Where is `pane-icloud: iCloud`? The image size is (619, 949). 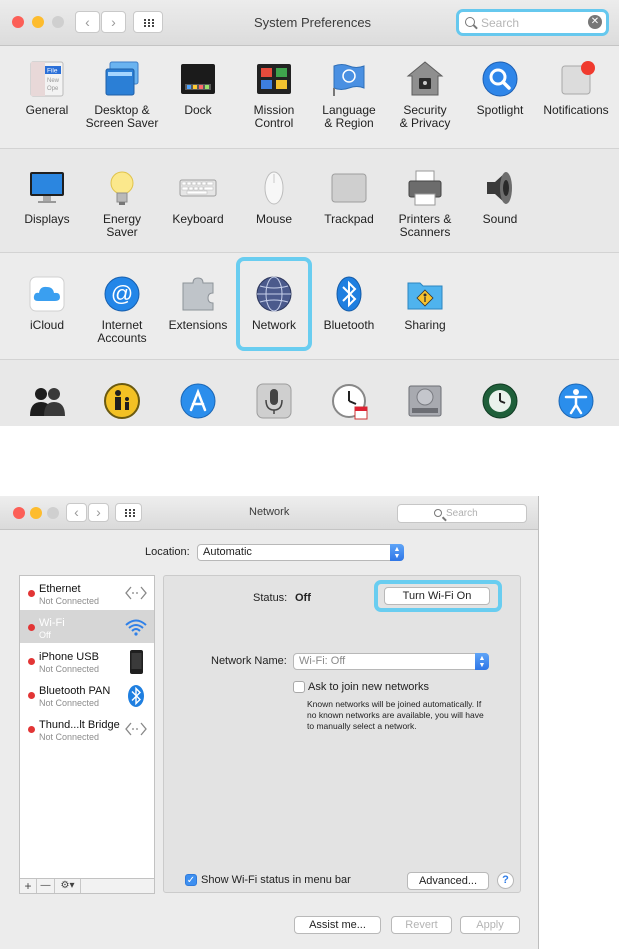 pane-icloud: iCloud is located at coordinates (47, 303).